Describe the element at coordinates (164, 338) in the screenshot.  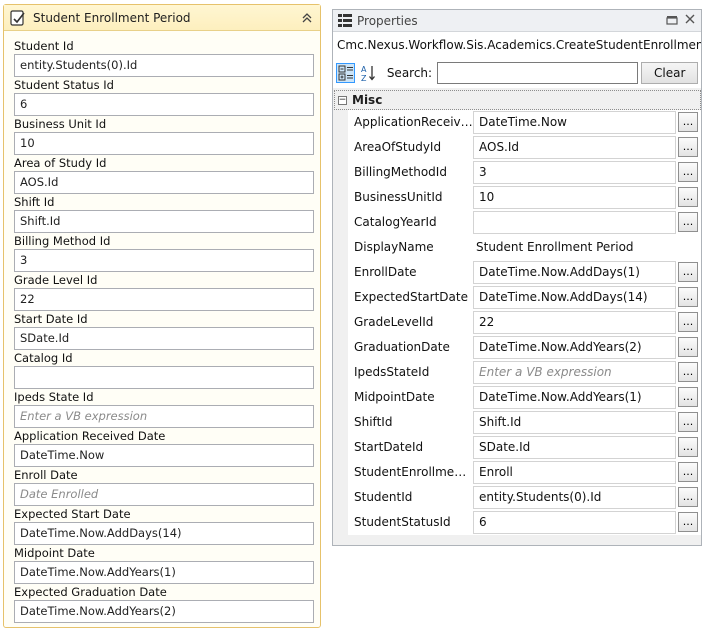
I see `start-date-id-input: SDate.Id` at that location.